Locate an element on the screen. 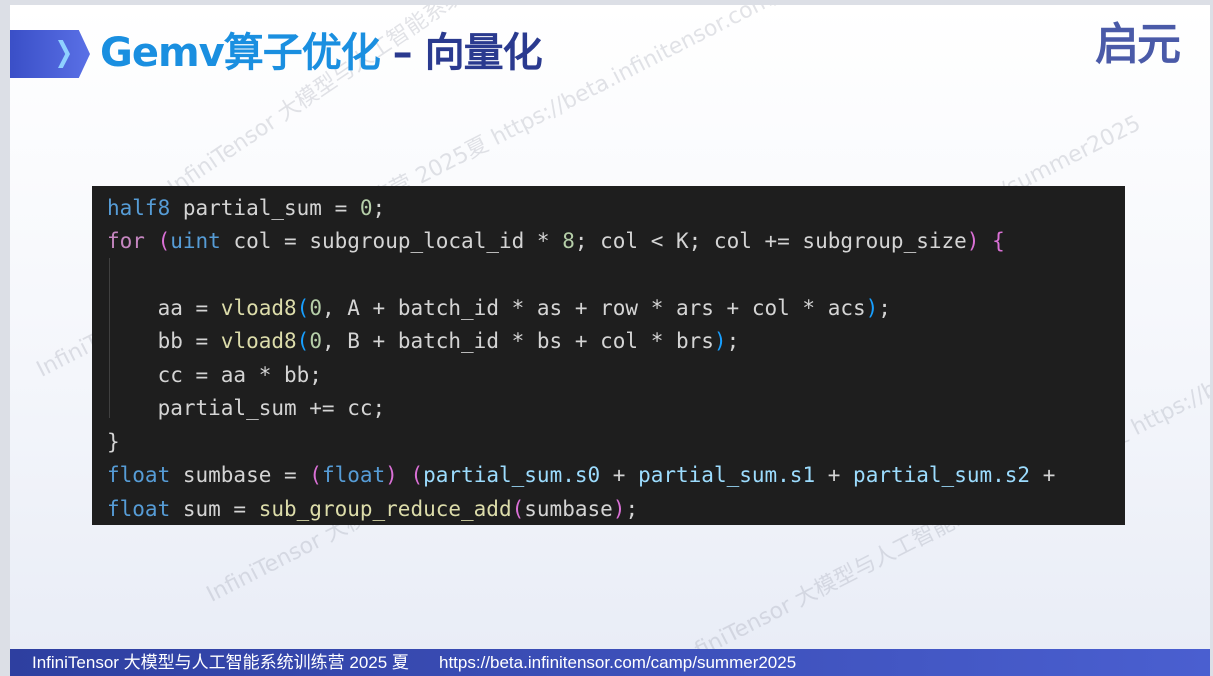 The width and height of the screenshot is (1213, 676). chevron-right-icon is located at coordinates (64, 54).